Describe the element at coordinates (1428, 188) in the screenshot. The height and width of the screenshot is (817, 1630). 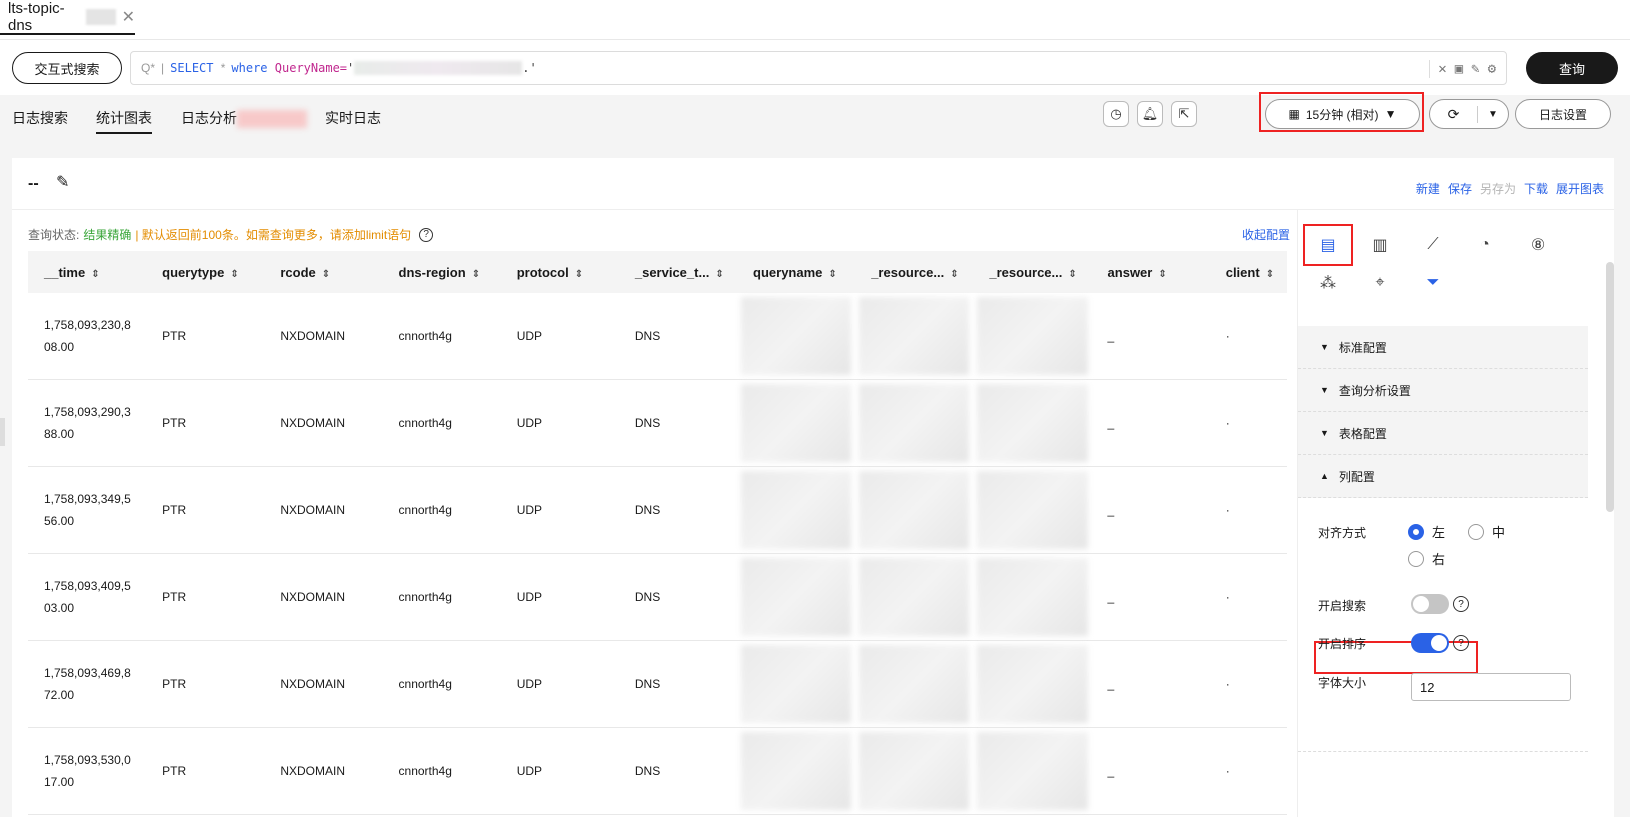
I see `new-chart-link: 新建` at that location.